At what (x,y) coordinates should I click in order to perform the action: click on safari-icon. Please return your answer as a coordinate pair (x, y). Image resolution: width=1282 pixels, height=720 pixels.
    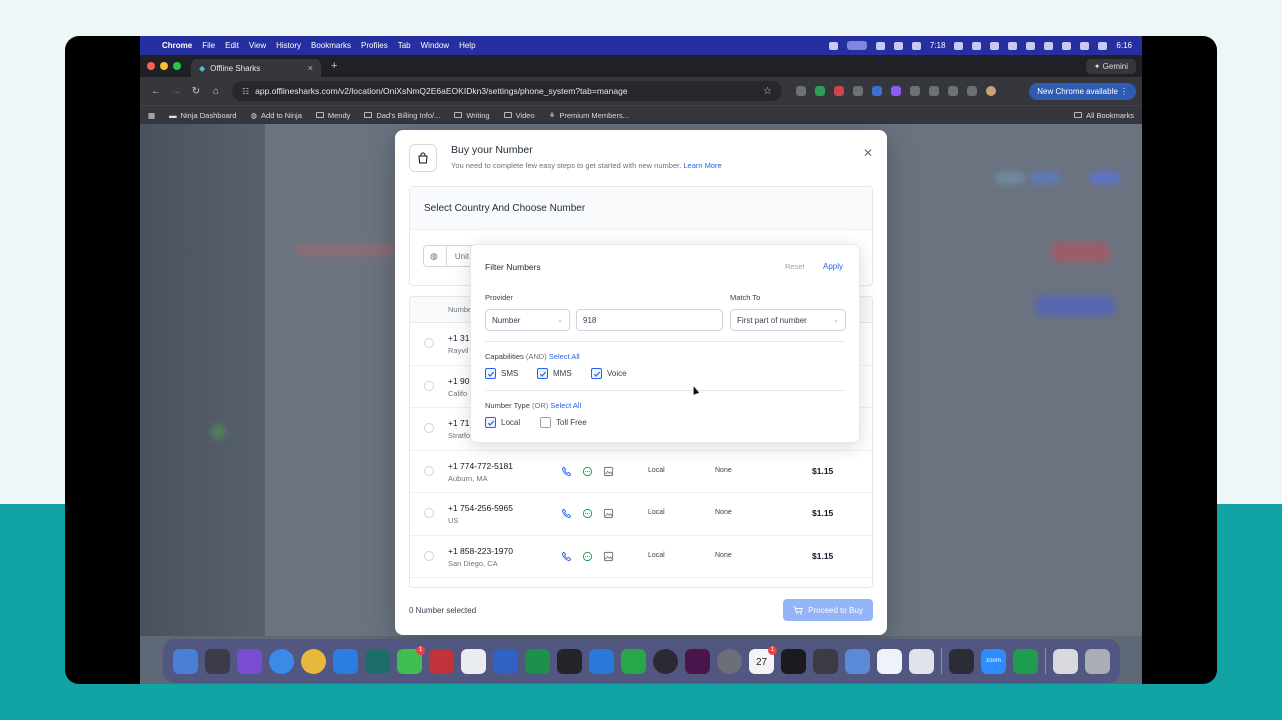
    Looking at the image, I should click on (281, 661).